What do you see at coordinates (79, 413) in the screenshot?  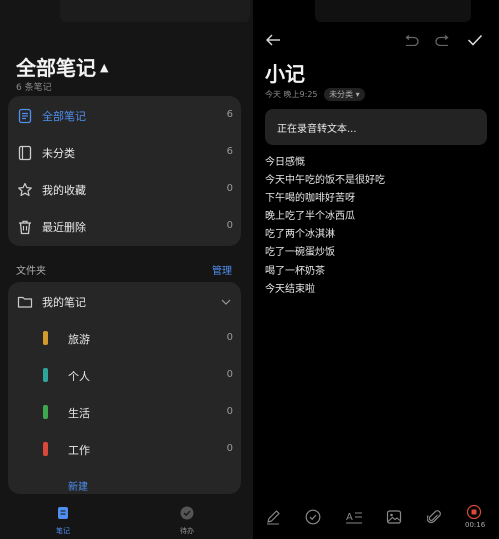 I see `folder-label: 生活` at bounding box center [79, 413].